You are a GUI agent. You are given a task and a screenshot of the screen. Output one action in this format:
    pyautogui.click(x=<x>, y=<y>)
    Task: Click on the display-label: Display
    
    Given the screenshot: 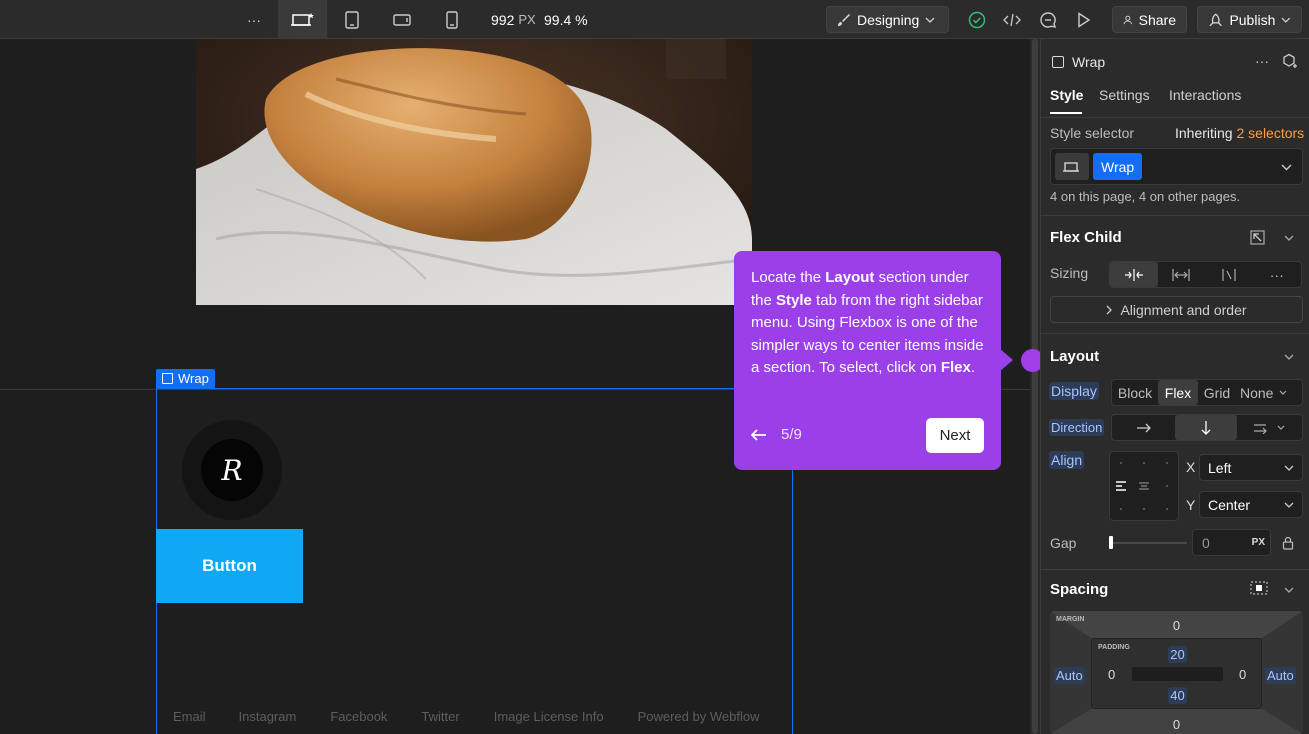 What is the action you would take?
    pyautogui.click(x=1074, y=391)
    